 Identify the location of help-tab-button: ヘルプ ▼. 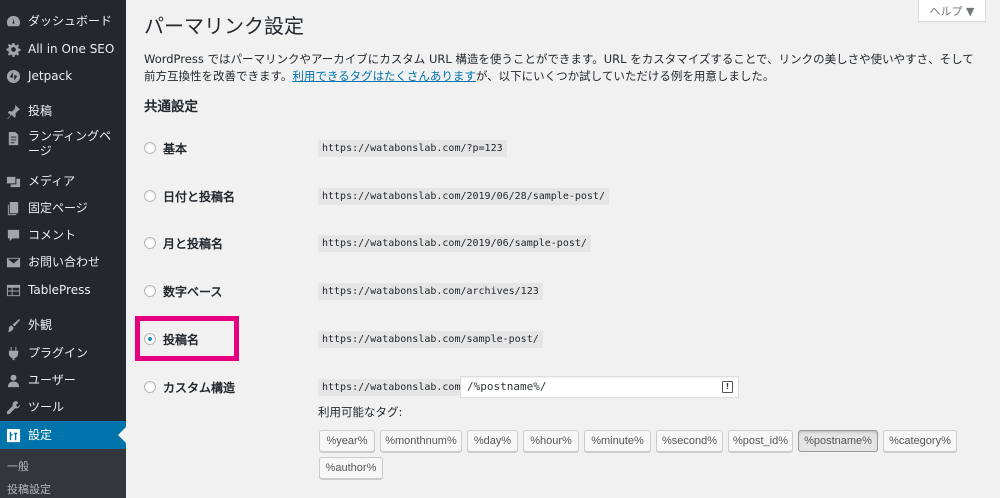
(952, 11).